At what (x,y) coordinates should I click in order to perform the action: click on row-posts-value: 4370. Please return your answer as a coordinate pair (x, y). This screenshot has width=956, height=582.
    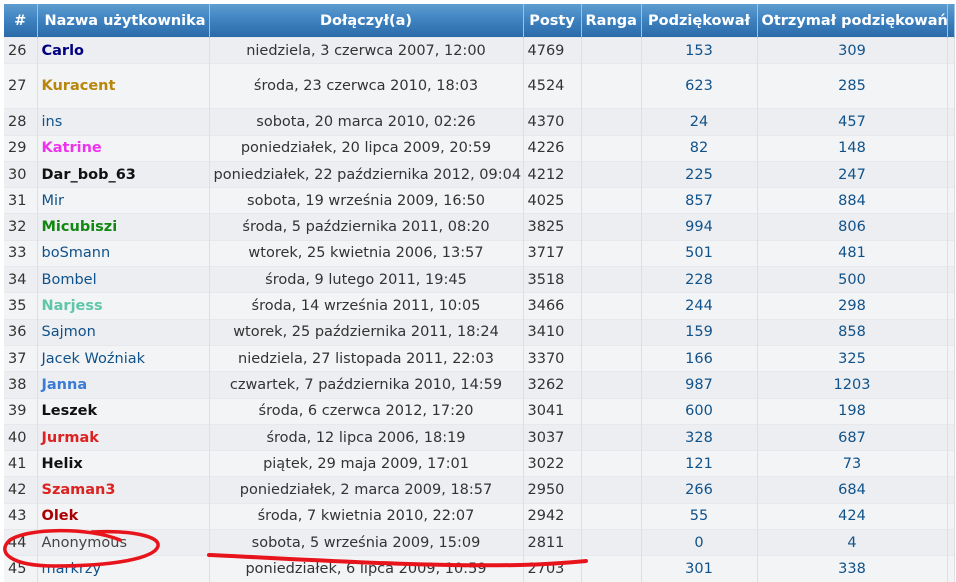
    Looking at the image, I should click on (546, 122).